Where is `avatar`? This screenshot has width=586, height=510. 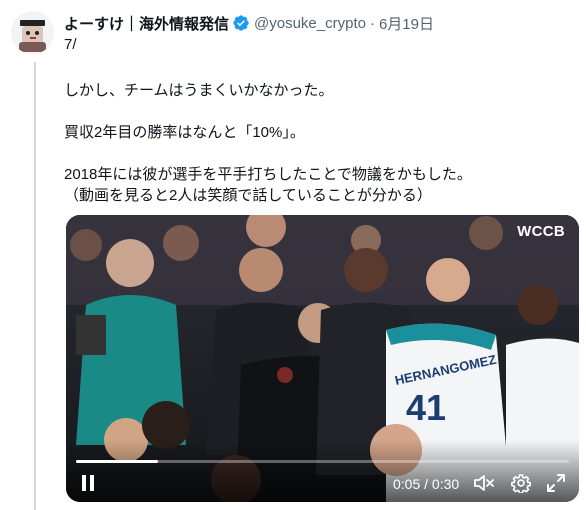
avatar is located at coordinates (32, 32).